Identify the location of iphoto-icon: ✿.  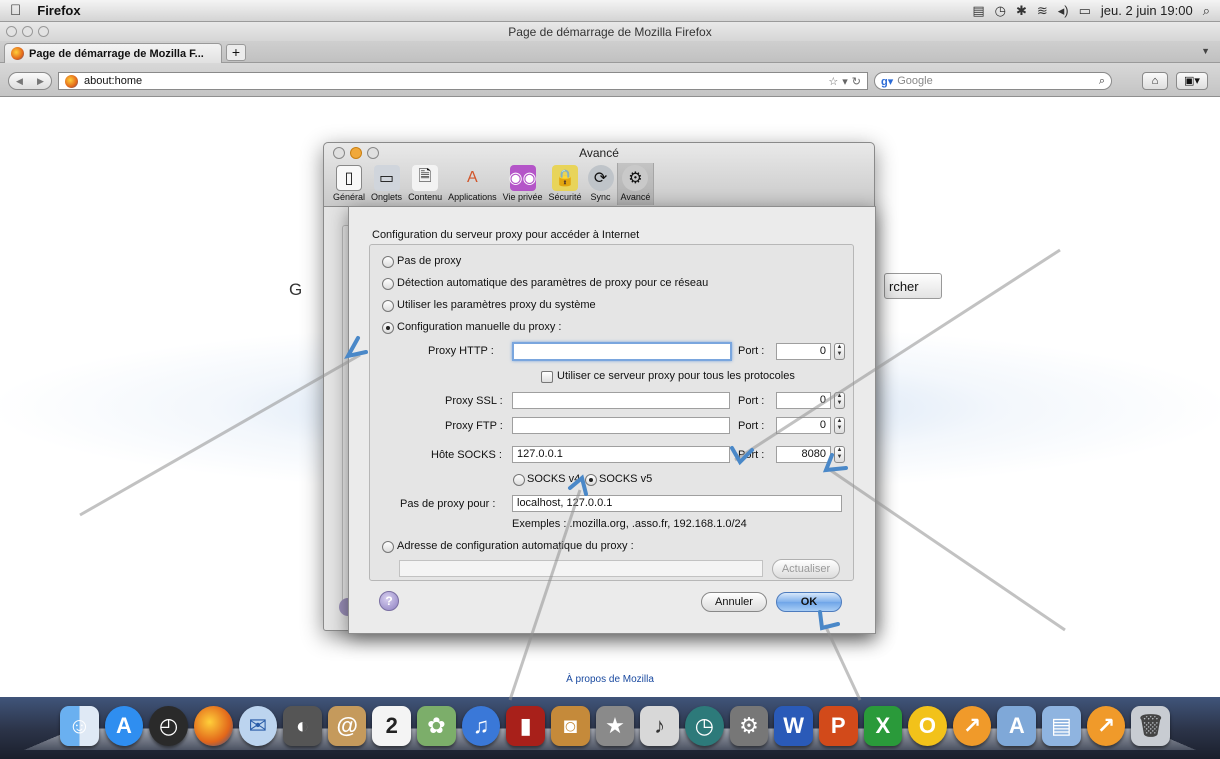
(436, 726).